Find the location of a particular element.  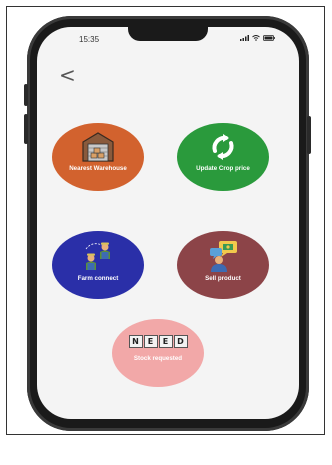

seller-chat-icon is located at coordinates (223, 256).